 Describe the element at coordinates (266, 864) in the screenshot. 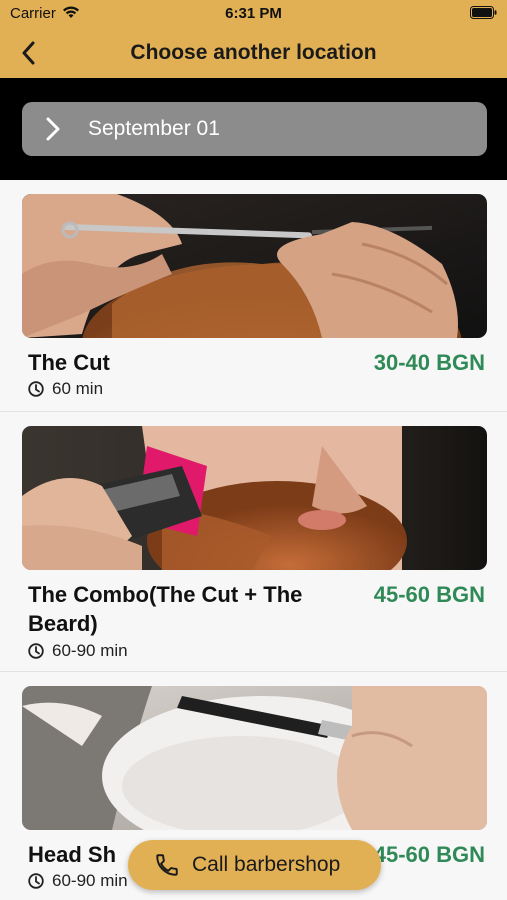

I see `call-button-label: Call barbershop` at that location.